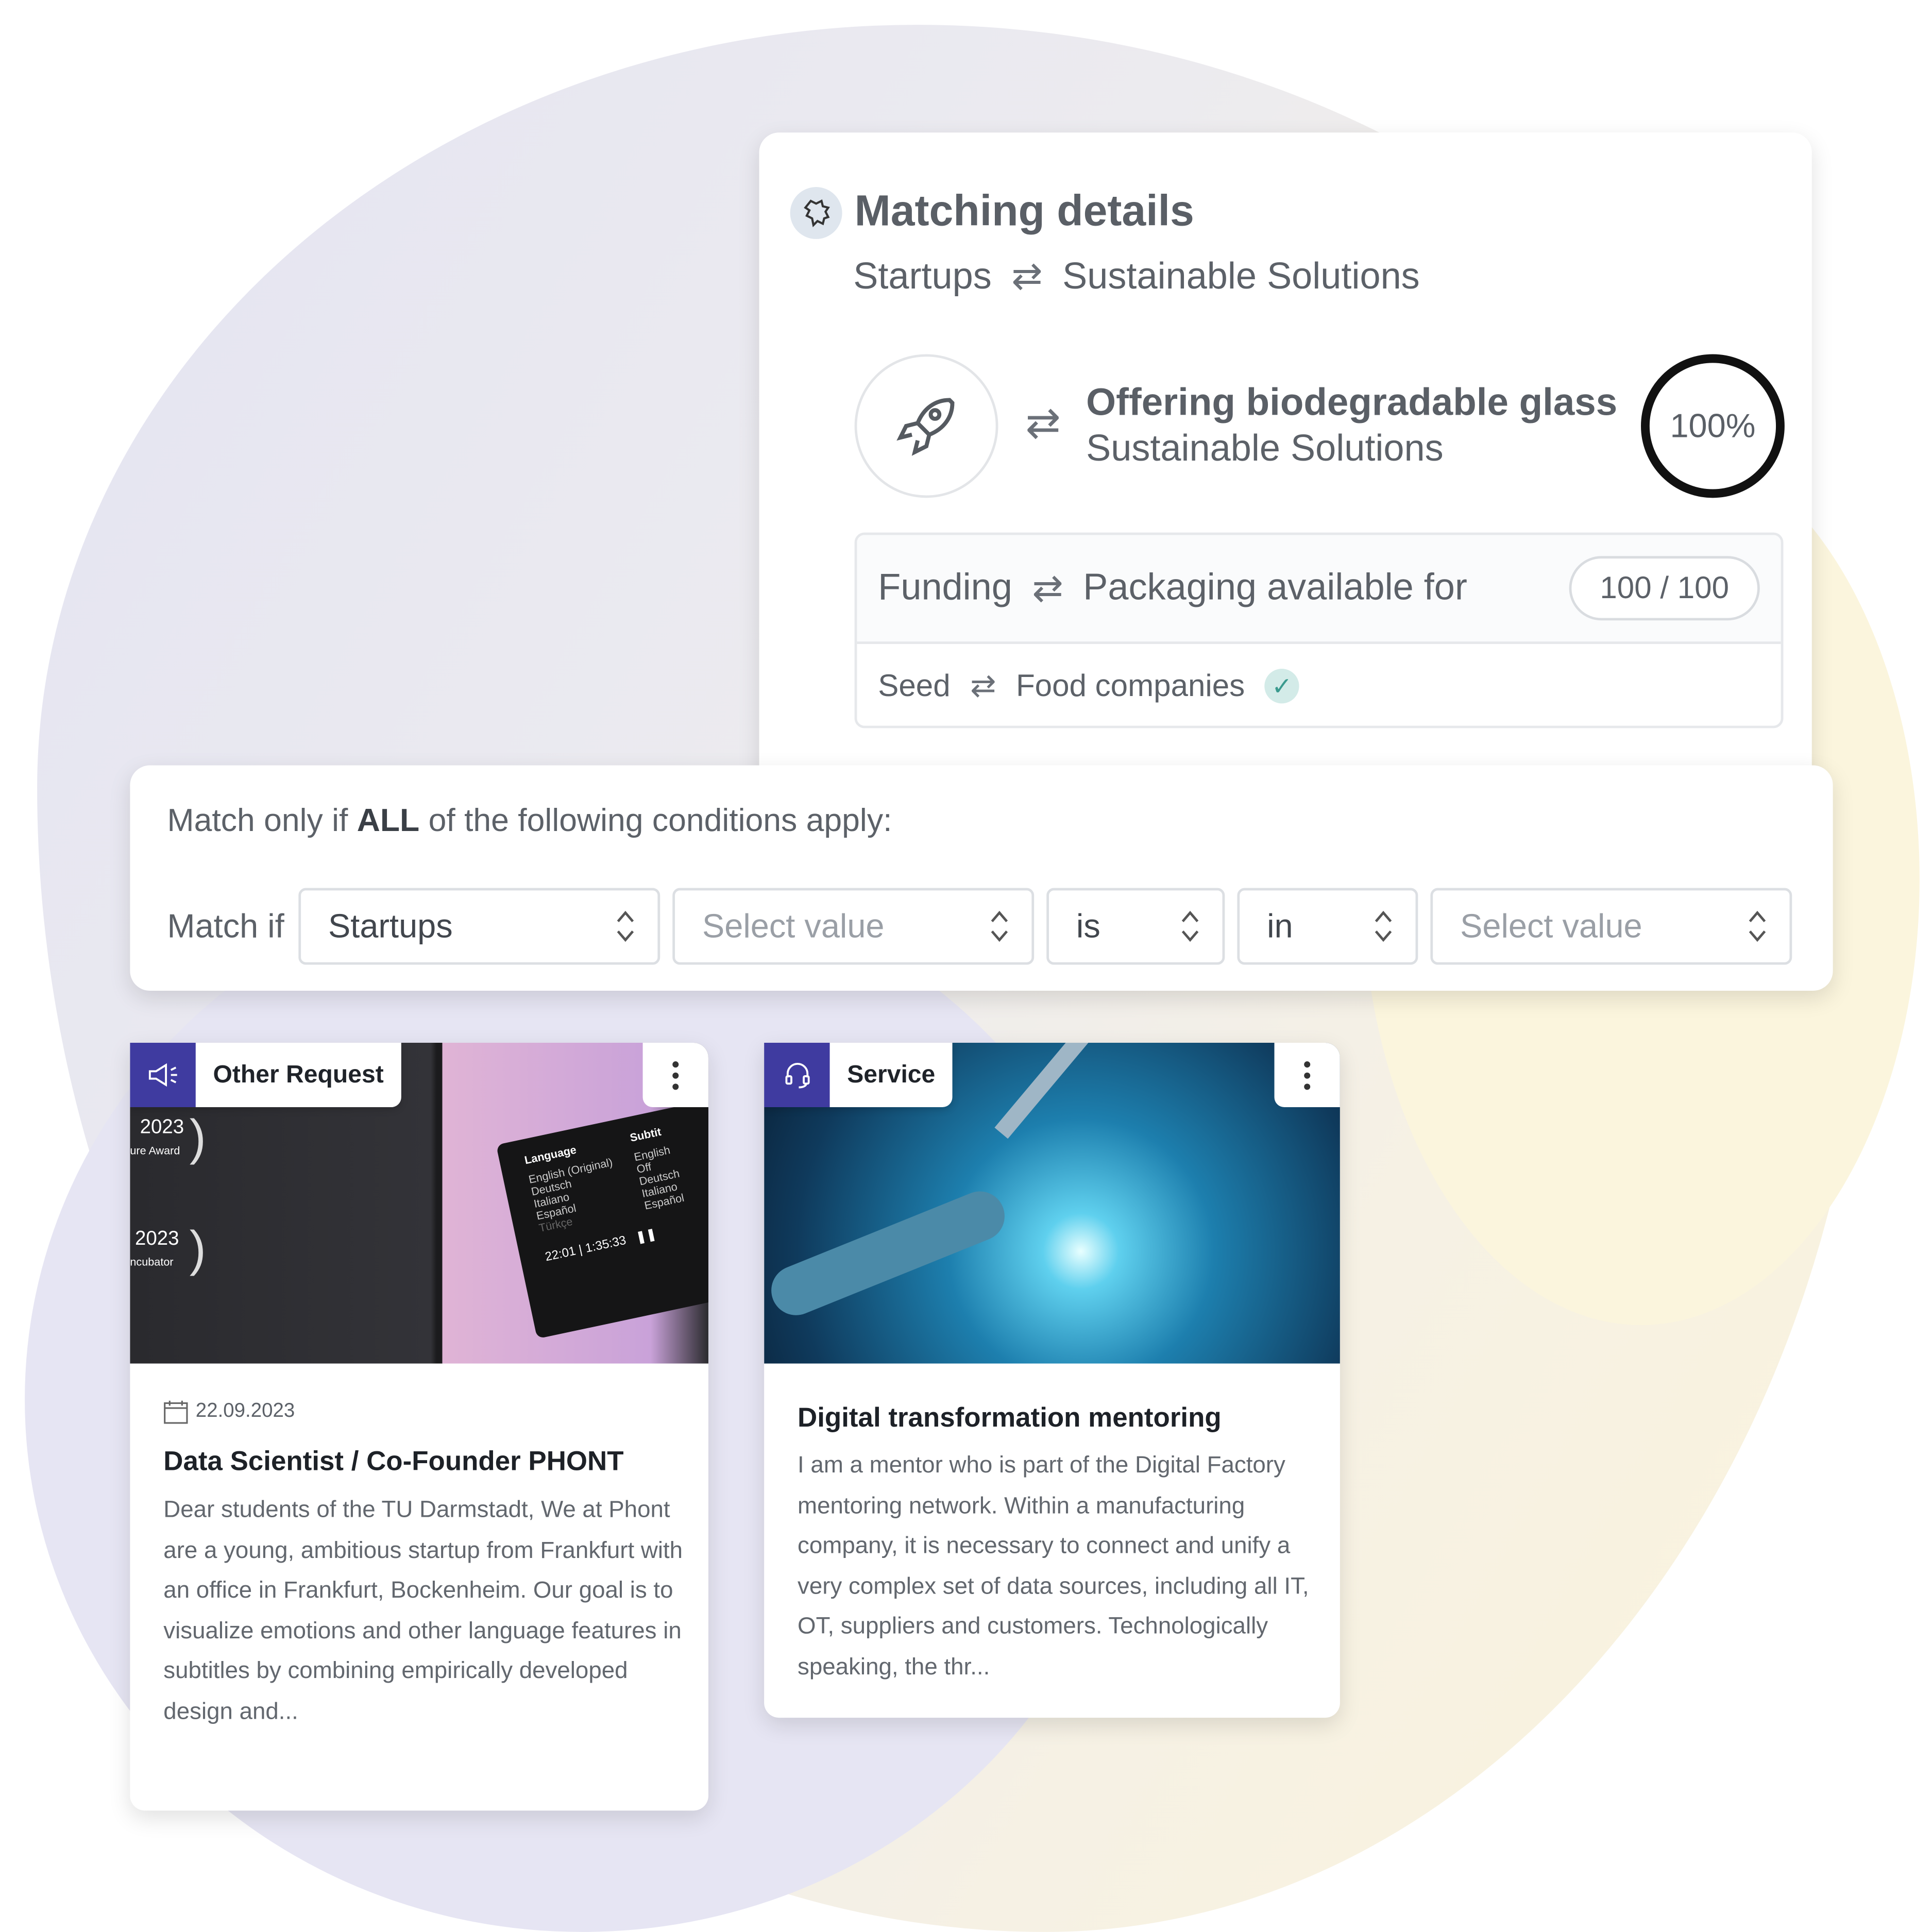  I want to click on match-pair: Startups ⇄ Sustainable Solutions, so click(1136, 276).